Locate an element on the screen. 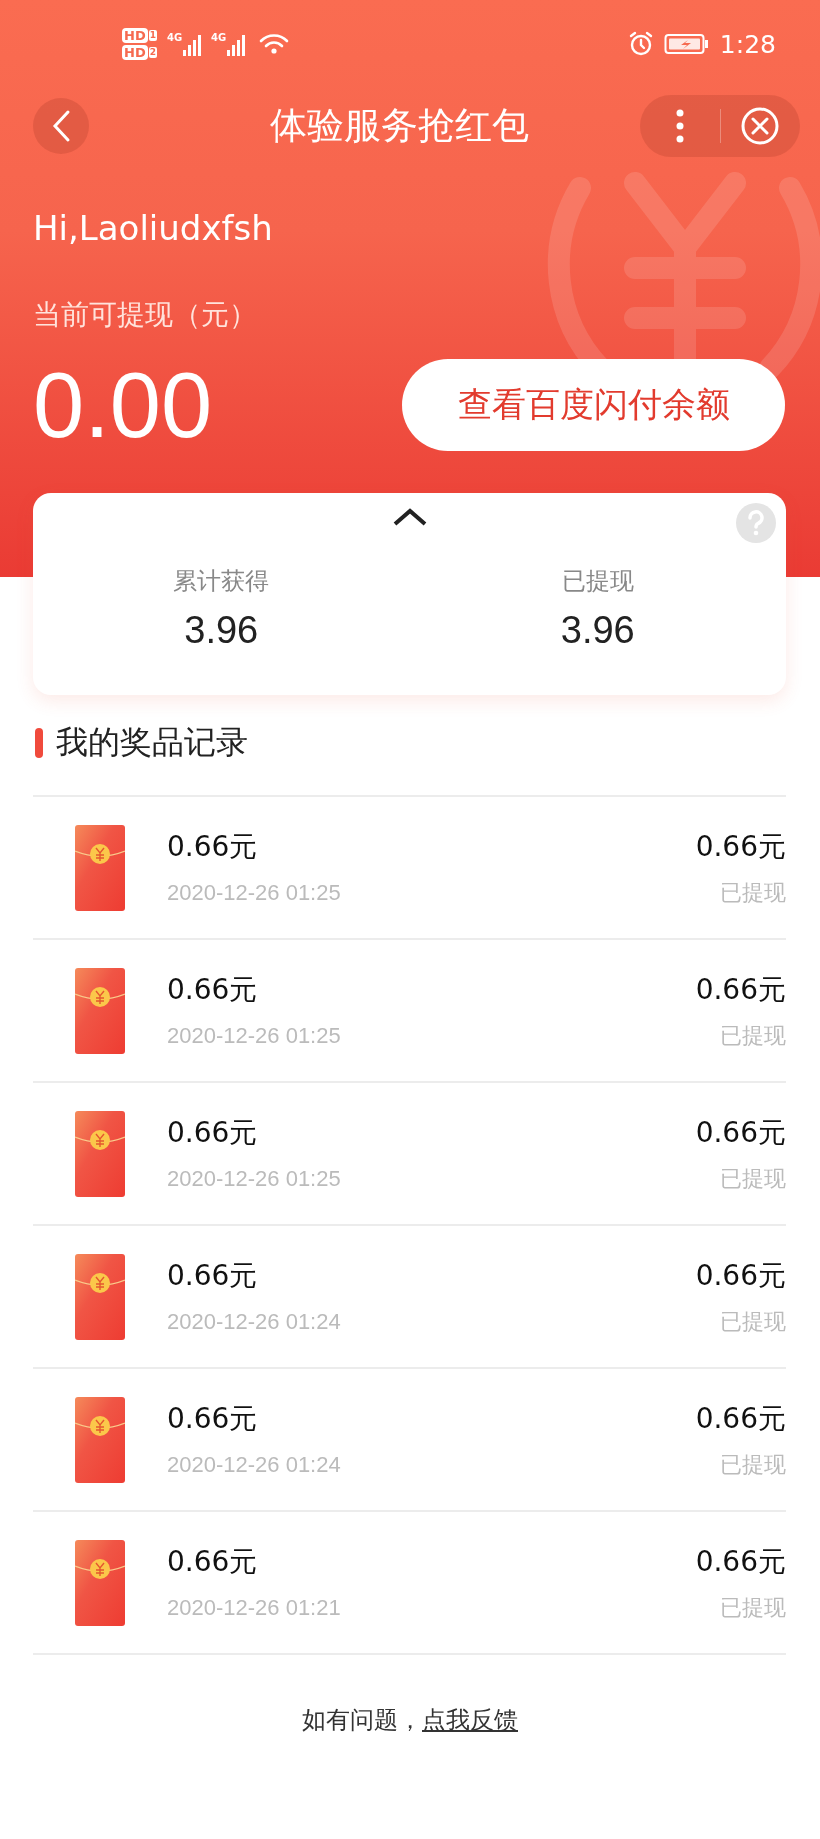 The width and height of the screenshot is (820, 1839). balance-amount: 0.00 is located at coordinates (123, 405).